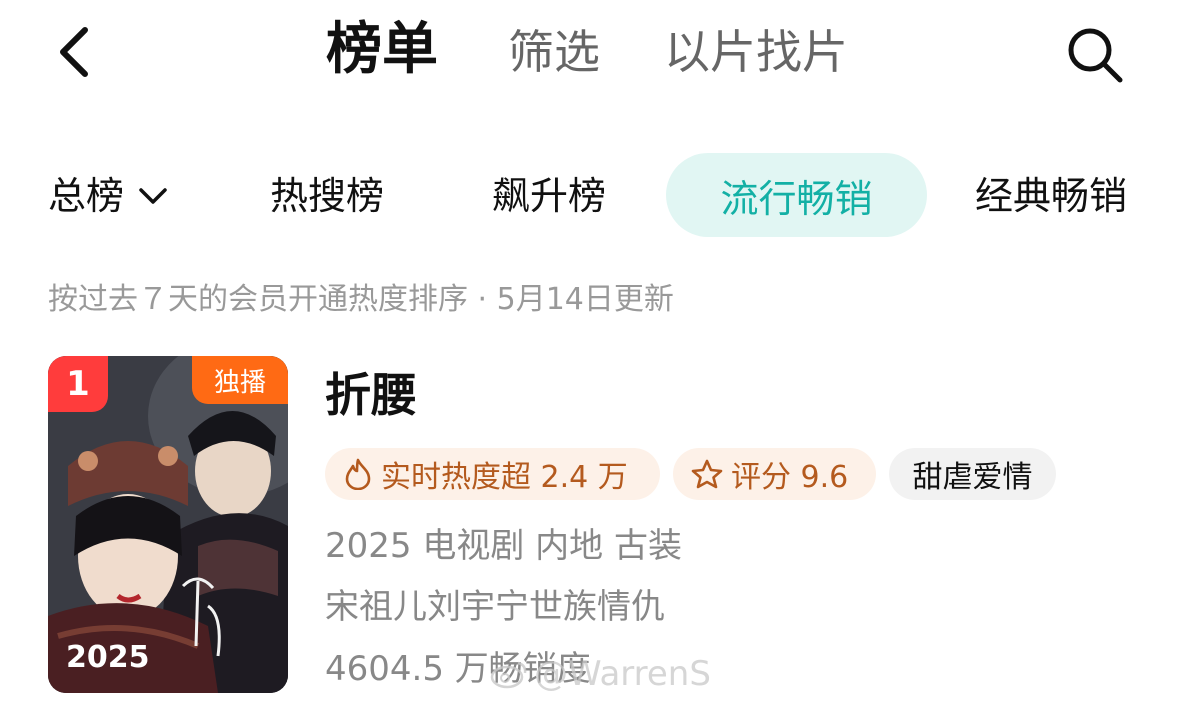 Image resolution: width=1179 pixels, height=701 pixels. What do you see at coordinates (358, 474) in the screenshot?
I see `flame-icon` at bounding box center [358, 474].